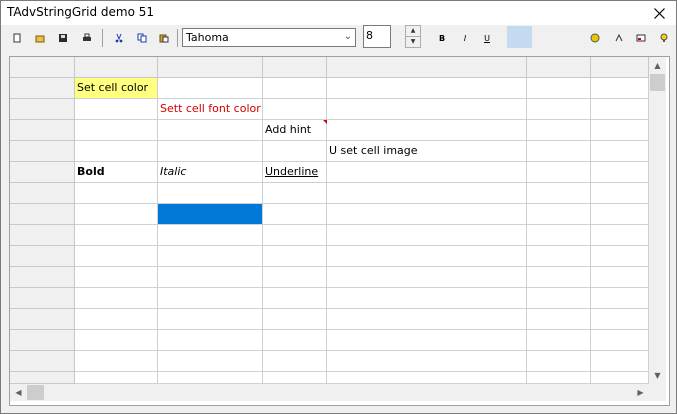  Describe the element at coordinates (657, 82) in the screenshot. I see `vertical-scroll-thumb` at that location.